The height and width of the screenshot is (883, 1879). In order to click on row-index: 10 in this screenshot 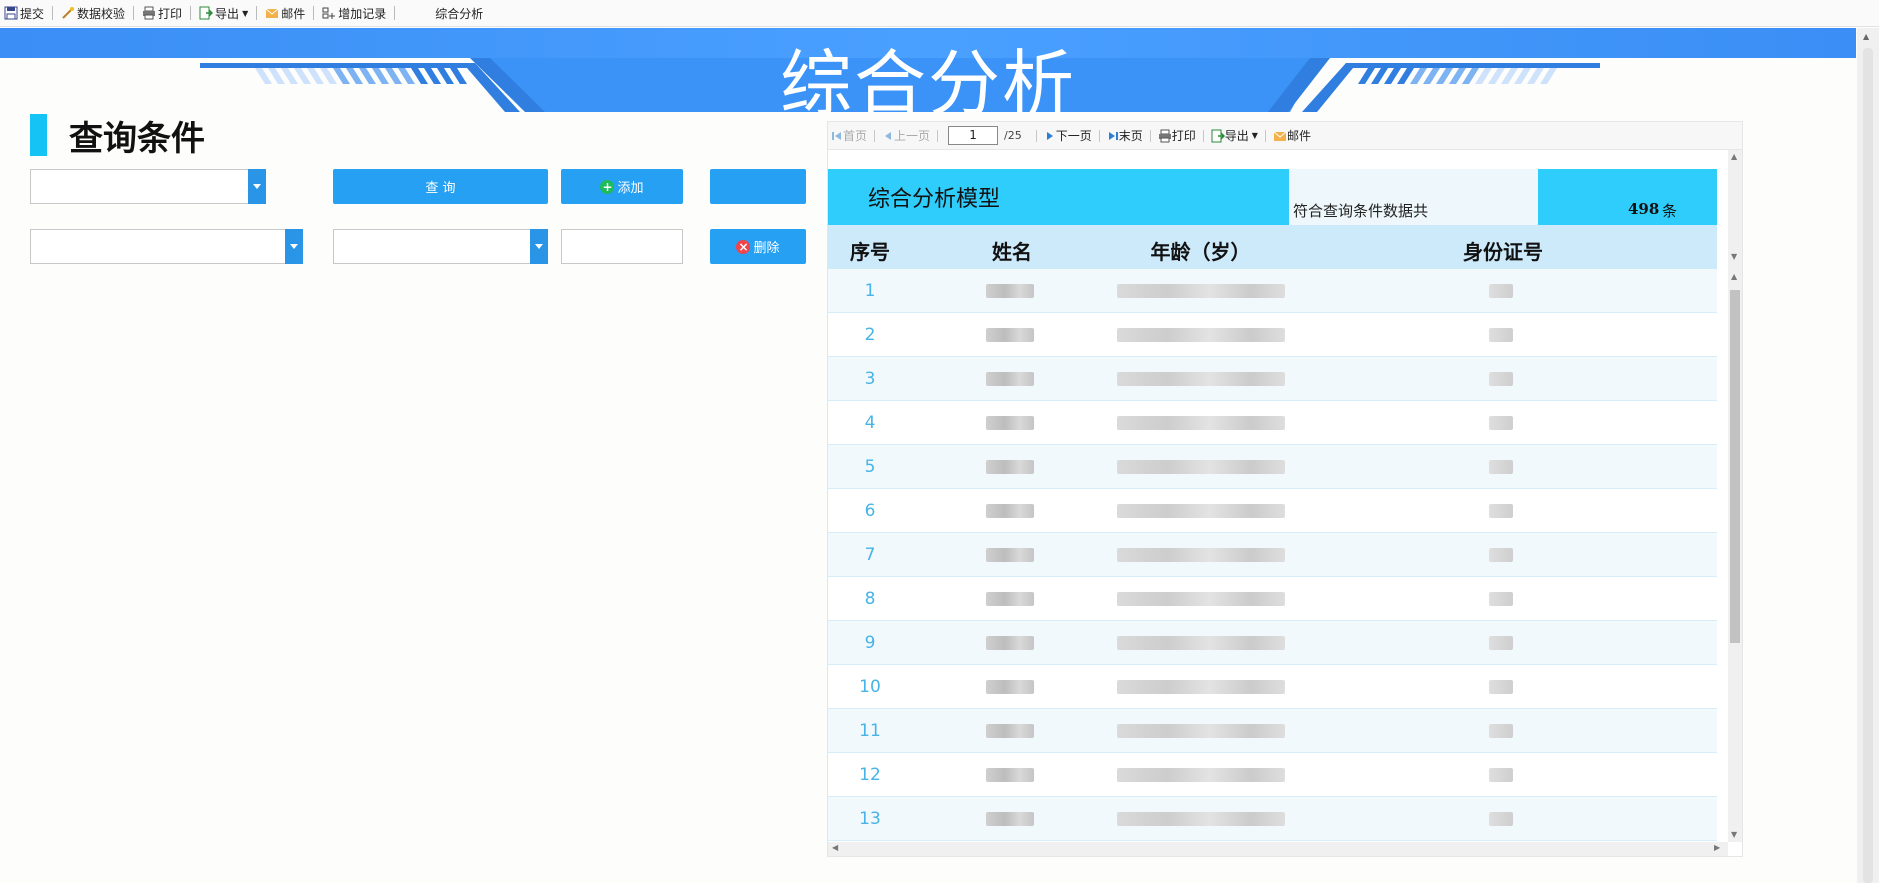, I will do `click(870, 687)`.